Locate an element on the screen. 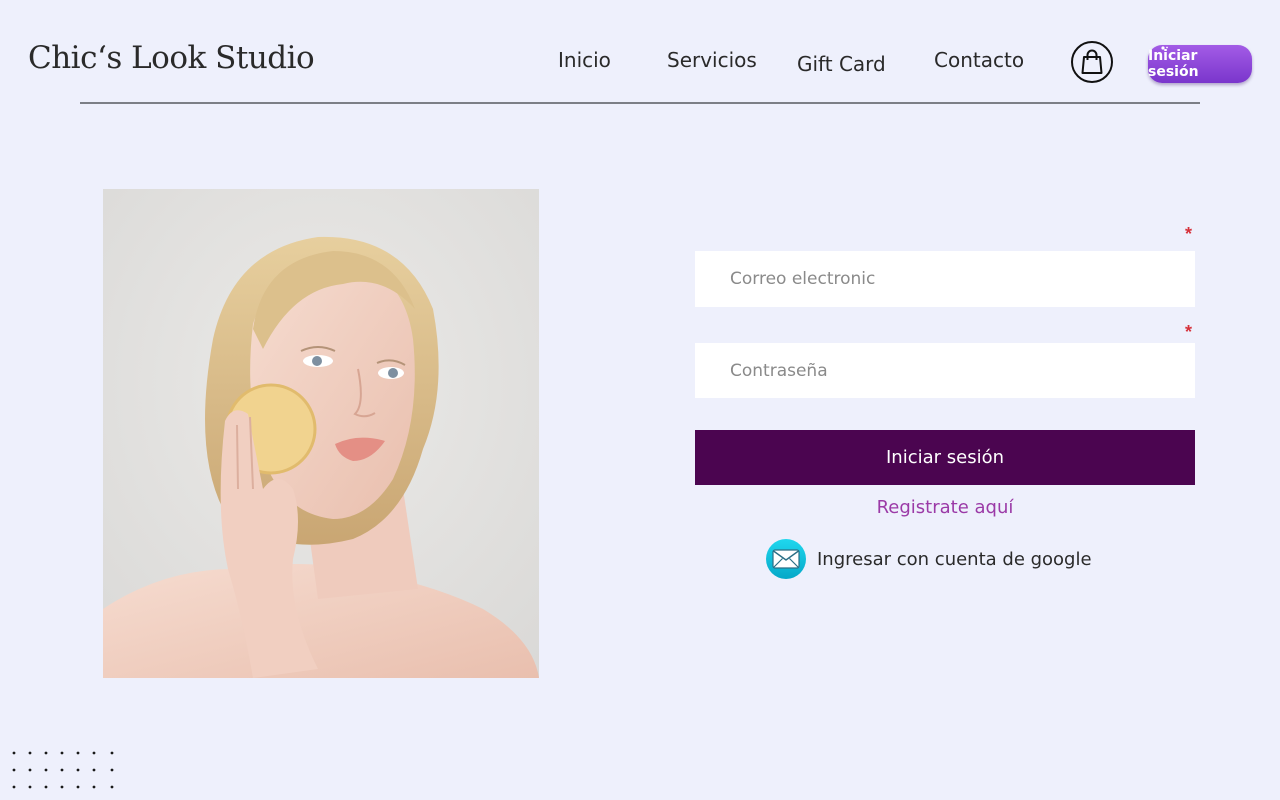  decorative-dot-grid is located at coordinates (63, 770).